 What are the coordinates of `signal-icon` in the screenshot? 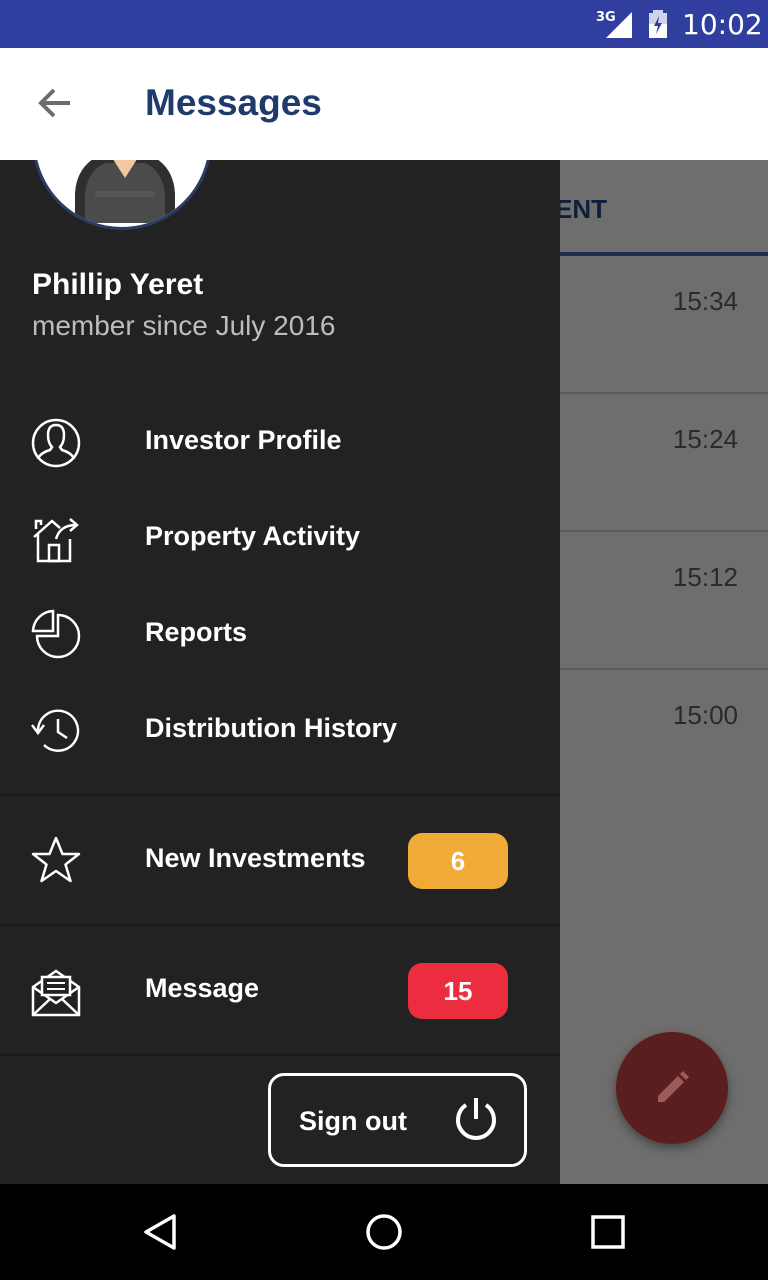 It's located at (619, 25).